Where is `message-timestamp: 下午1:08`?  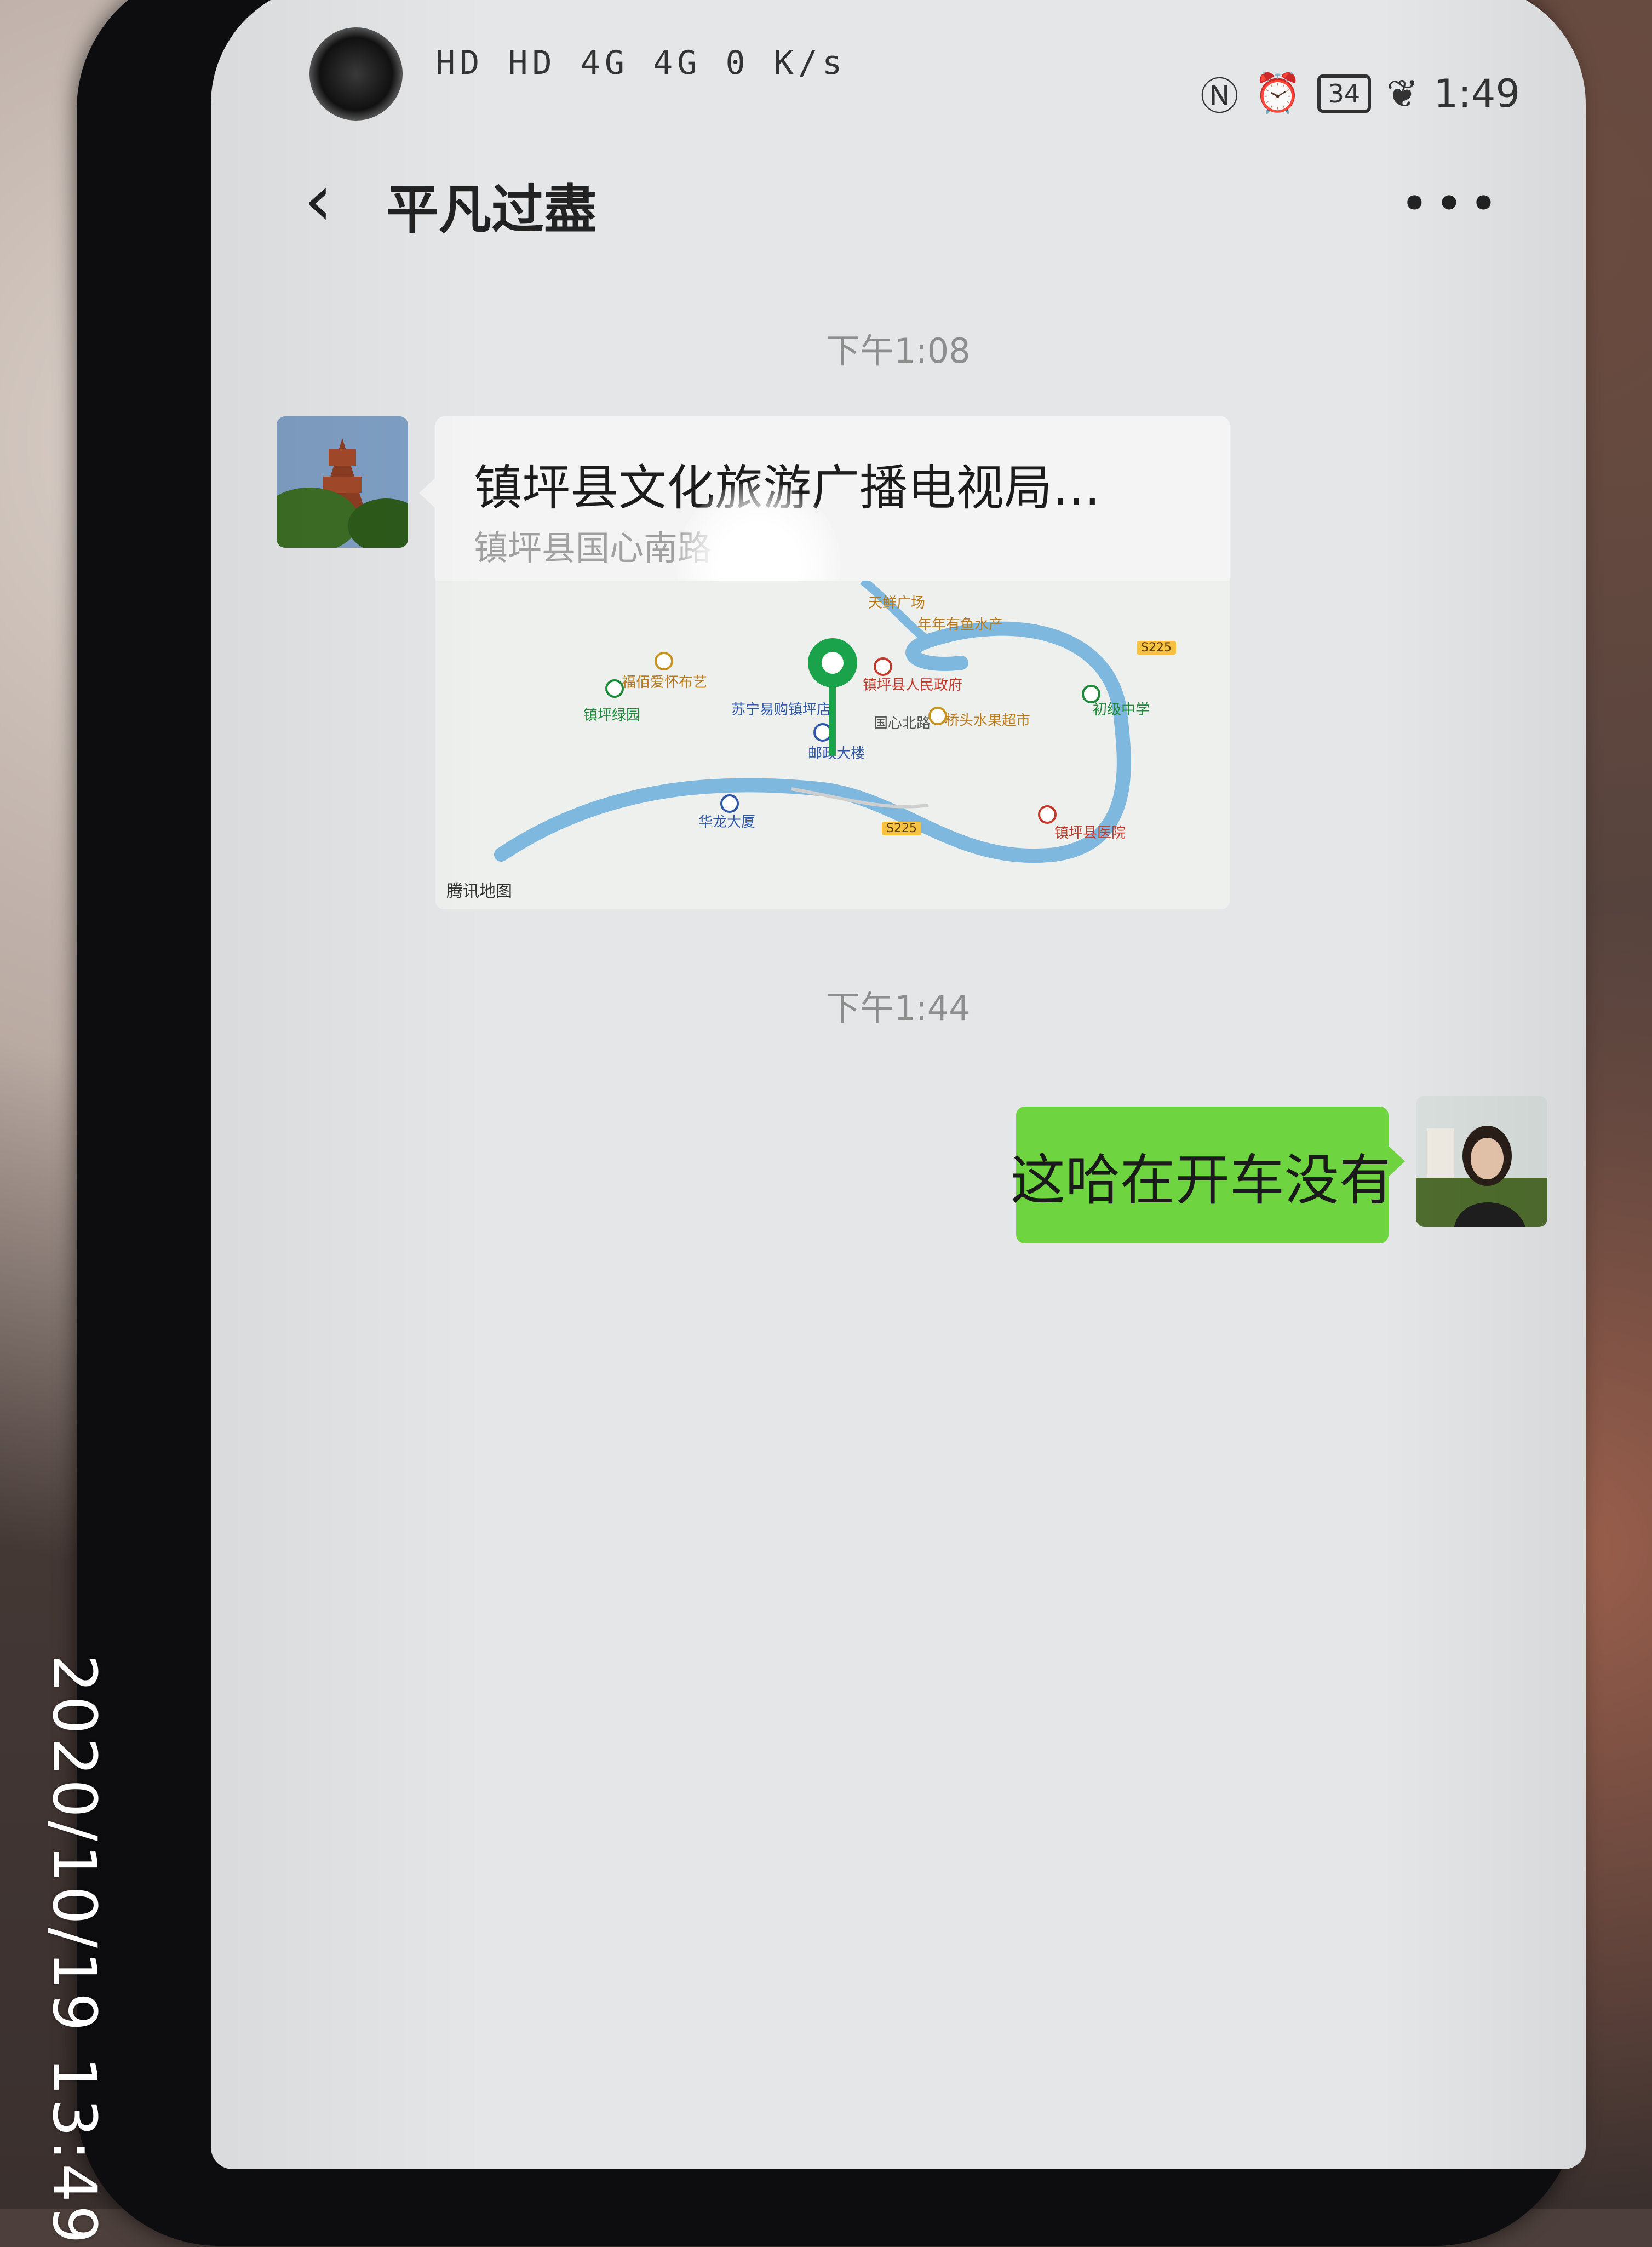 message-timestamp: 下午1:08 is located at coordinates (898, 351).